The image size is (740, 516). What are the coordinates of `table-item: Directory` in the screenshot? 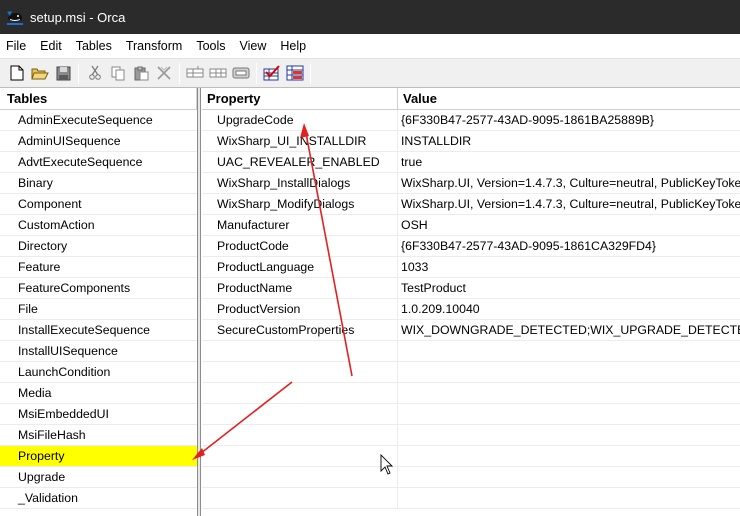 It's located at (98, 246).